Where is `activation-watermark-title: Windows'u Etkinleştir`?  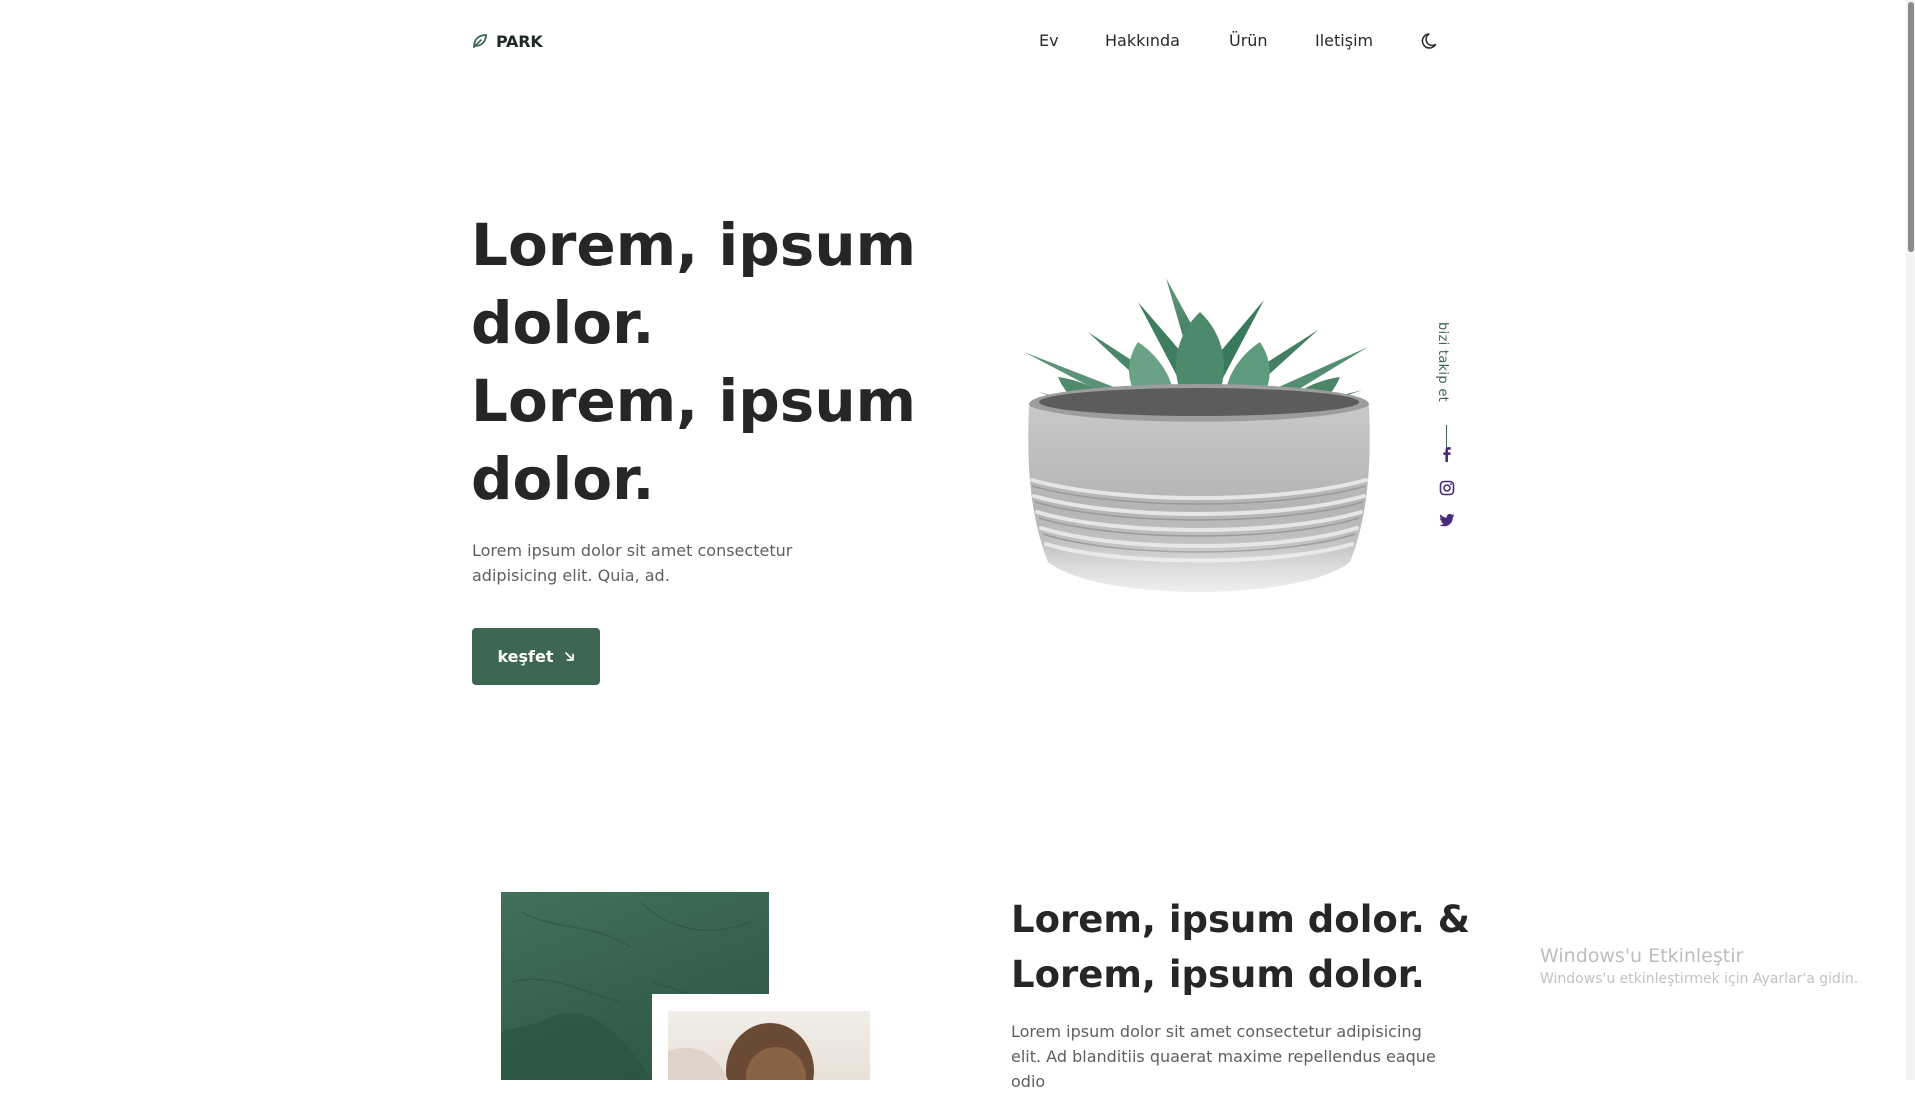 activation-watermark-title: Windows'u Etkinleştir is located at coordinates (1642, 956).